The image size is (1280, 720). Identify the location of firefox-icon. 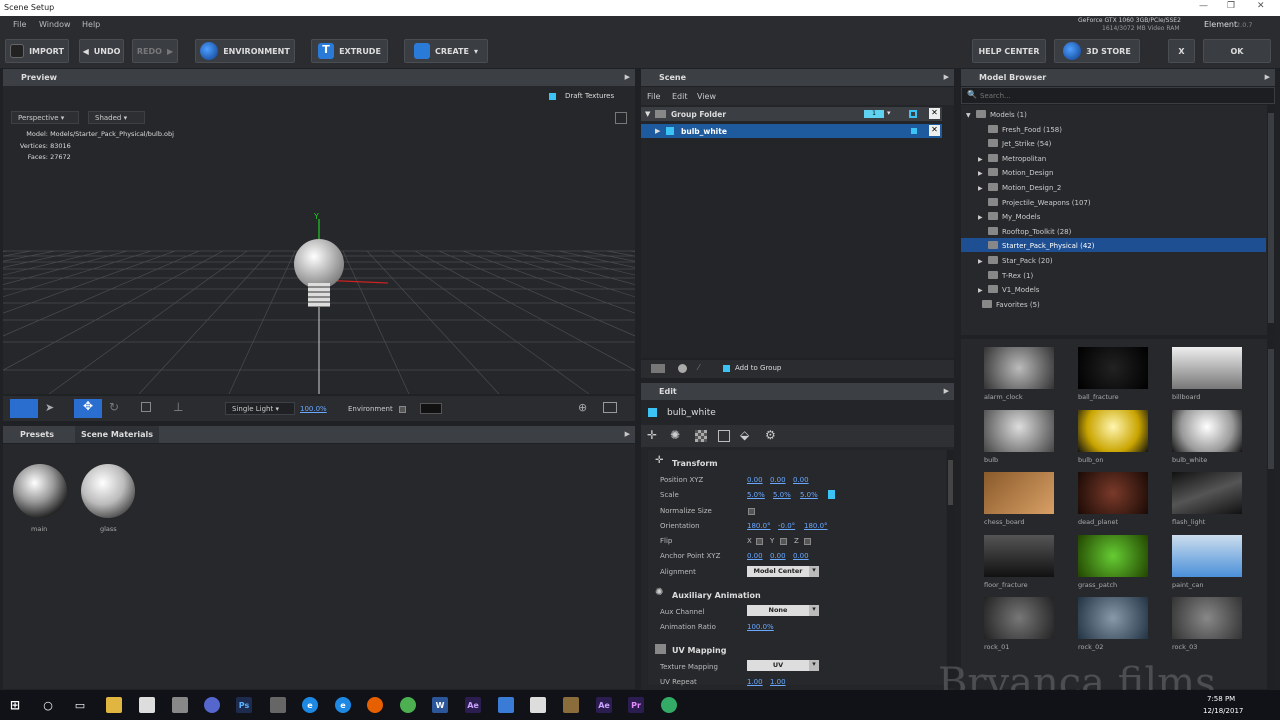
(375, 705).